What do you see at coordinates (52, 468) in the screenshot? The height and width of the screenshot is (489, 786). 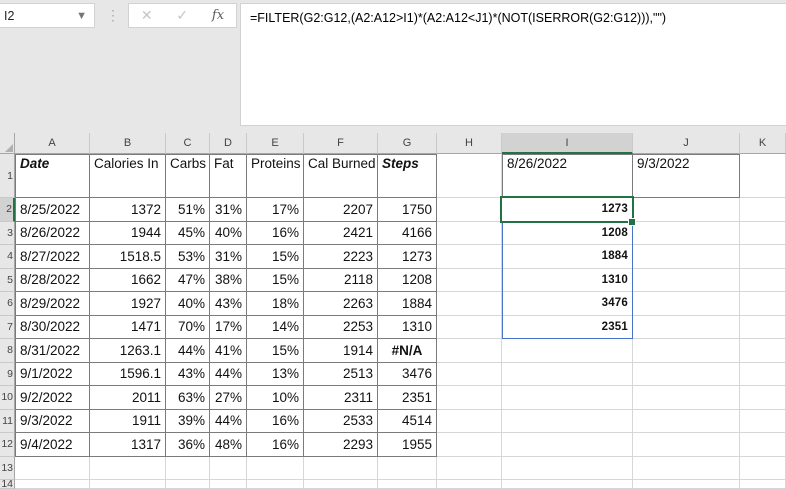 I see `cell-A13` at bounding box center [52, 468].